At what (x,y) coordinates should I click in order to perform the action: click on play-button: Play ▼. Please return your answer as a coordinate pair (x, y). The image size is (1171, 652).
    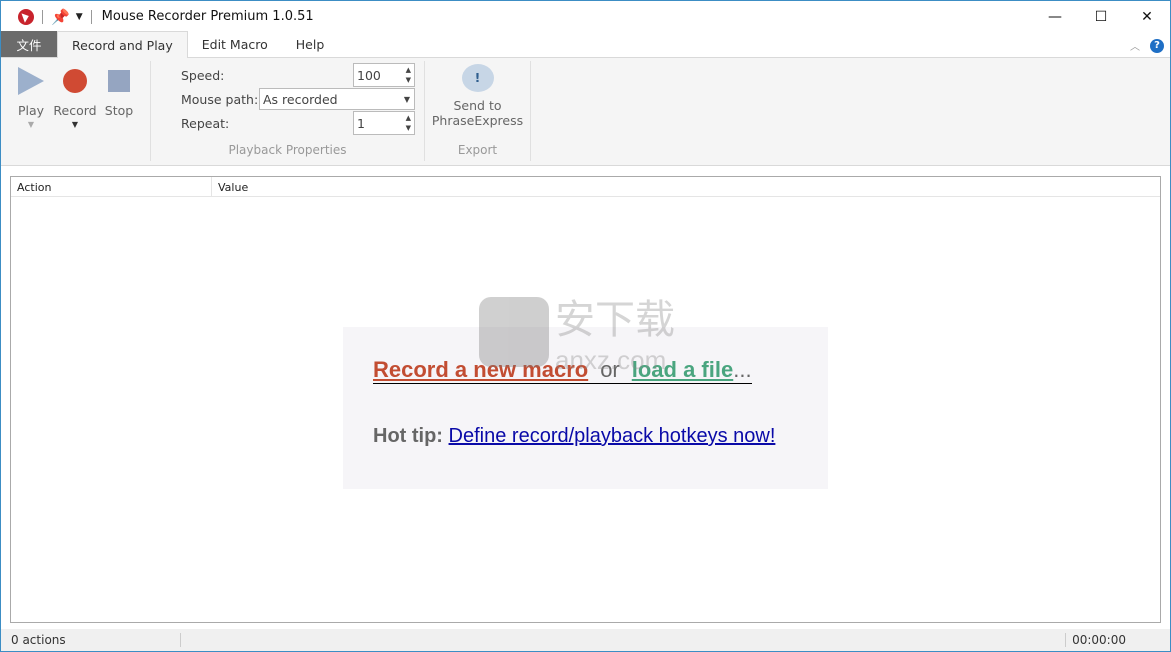
    Looking at the image, I should click on (31, 98).